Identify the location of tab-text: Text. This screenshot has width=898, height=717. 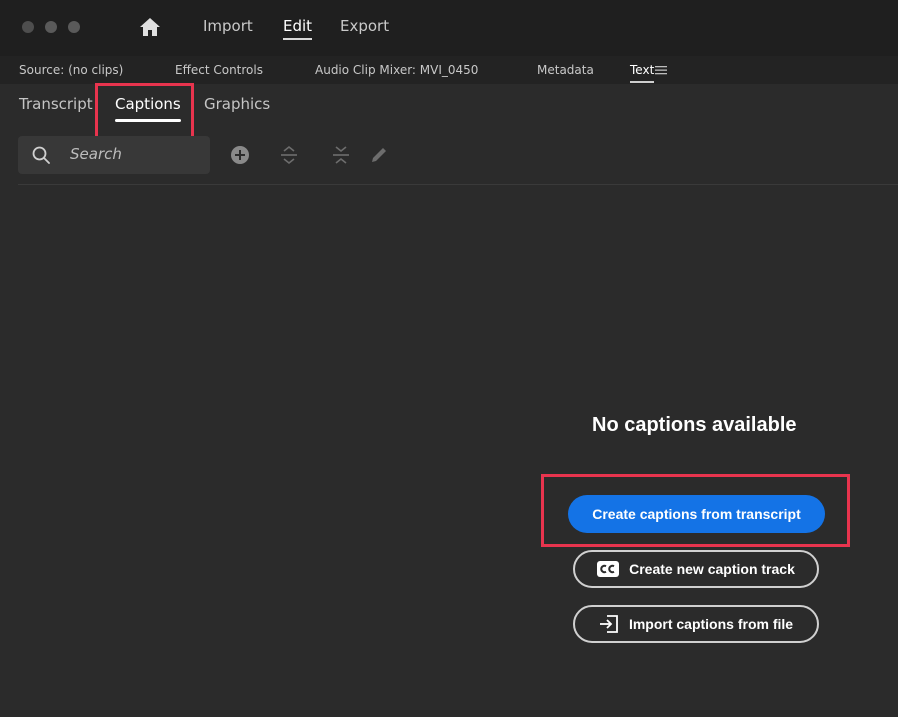
(642, 73).